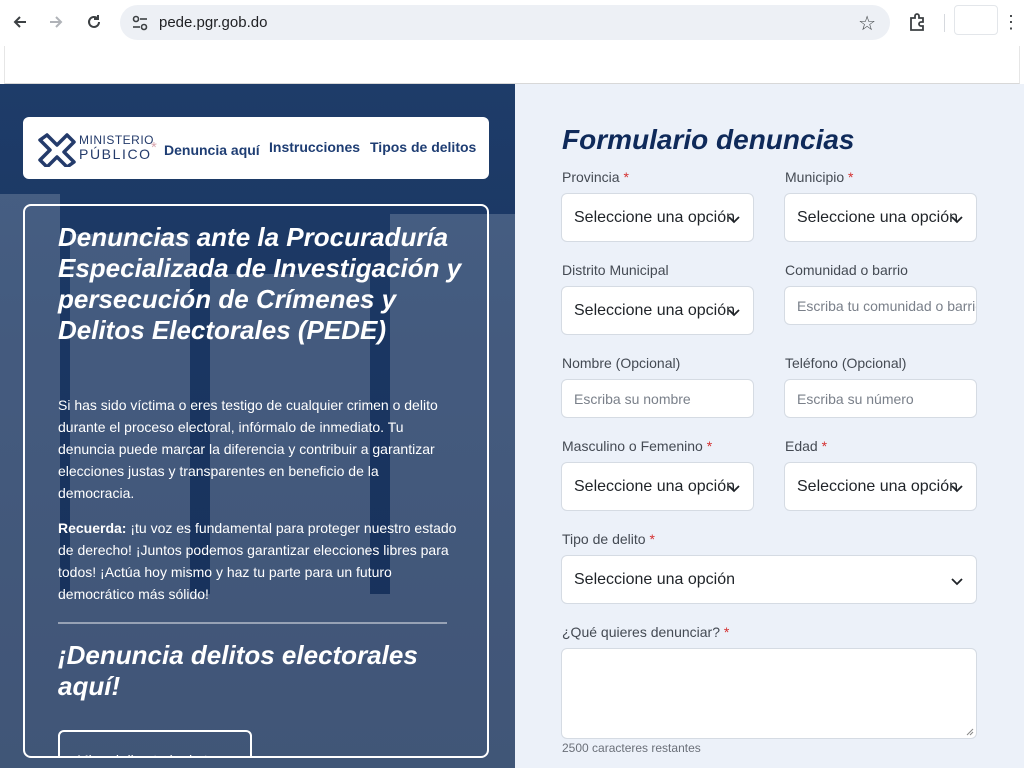 This screenshot has width=1024, height=768. Describe the element at coordinates (212, 150) in the screenshot. I see `nav-link-denuncia: Denuncia aquí` at that location.